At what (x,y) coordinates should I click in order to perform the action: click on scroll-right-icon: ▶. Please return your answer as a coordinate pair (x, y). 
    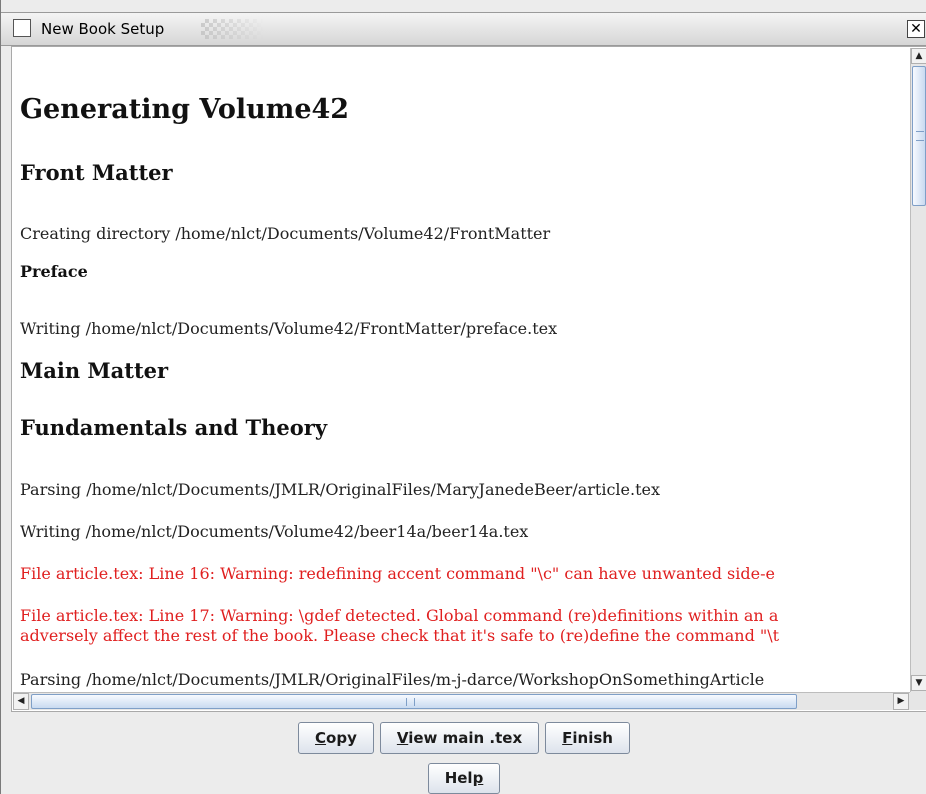
    Looking at the image, I should click on (901, 701).